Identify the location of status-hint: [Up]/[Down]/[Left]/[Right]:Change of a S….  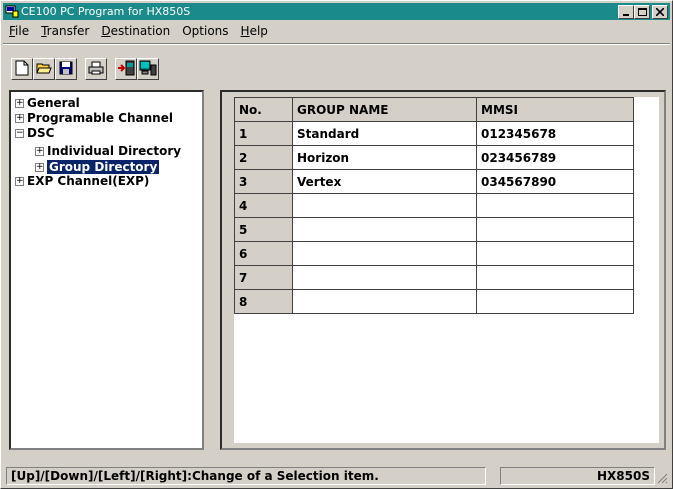
(246, 476).